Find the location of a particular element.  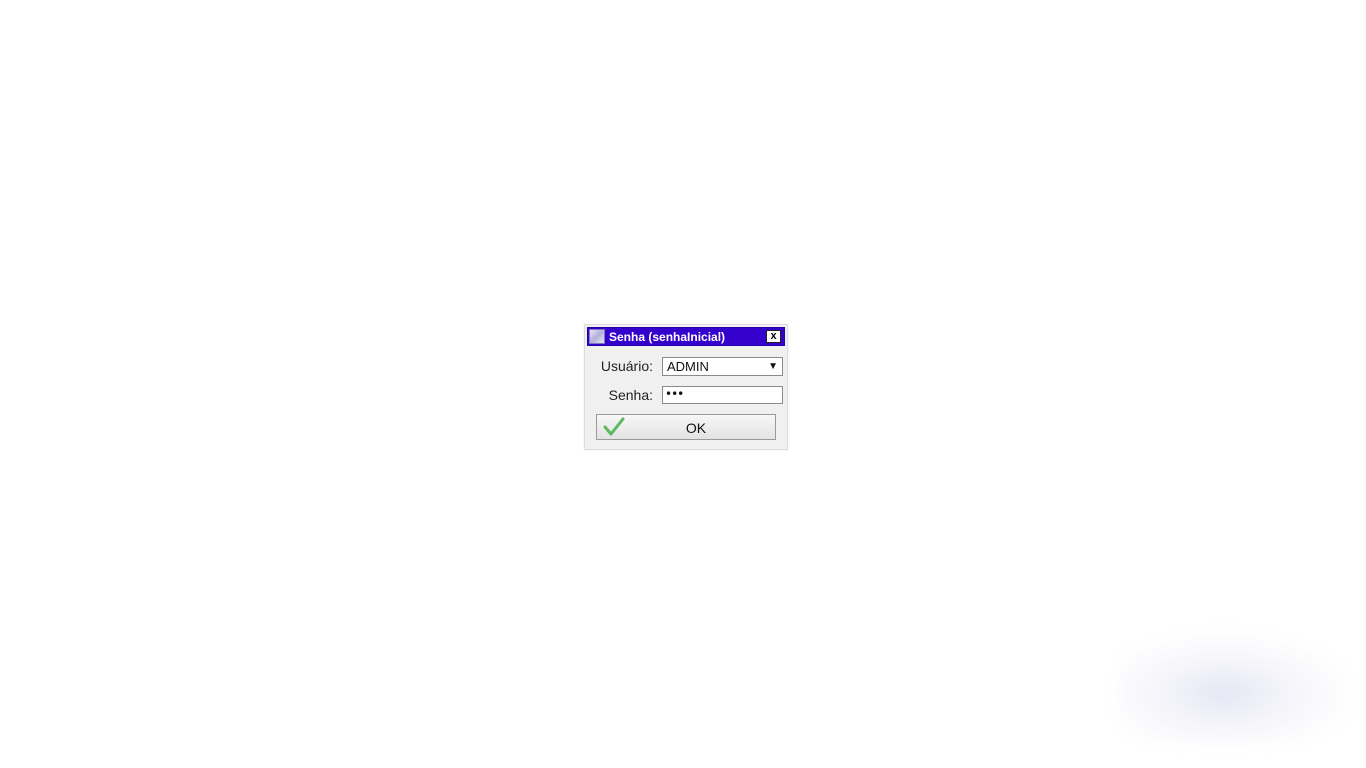

user-label: Usuário: is located at coordinates (626, 366).